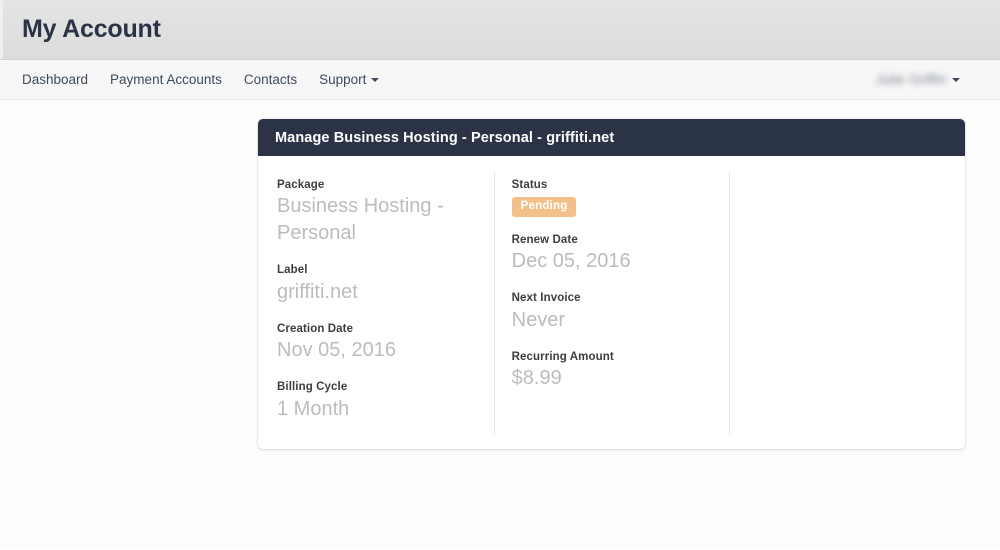  What do you see at coordinates (343, 79) in the screenshot?
I see `nav-item-label: Support` at bounding box center [343, 79].